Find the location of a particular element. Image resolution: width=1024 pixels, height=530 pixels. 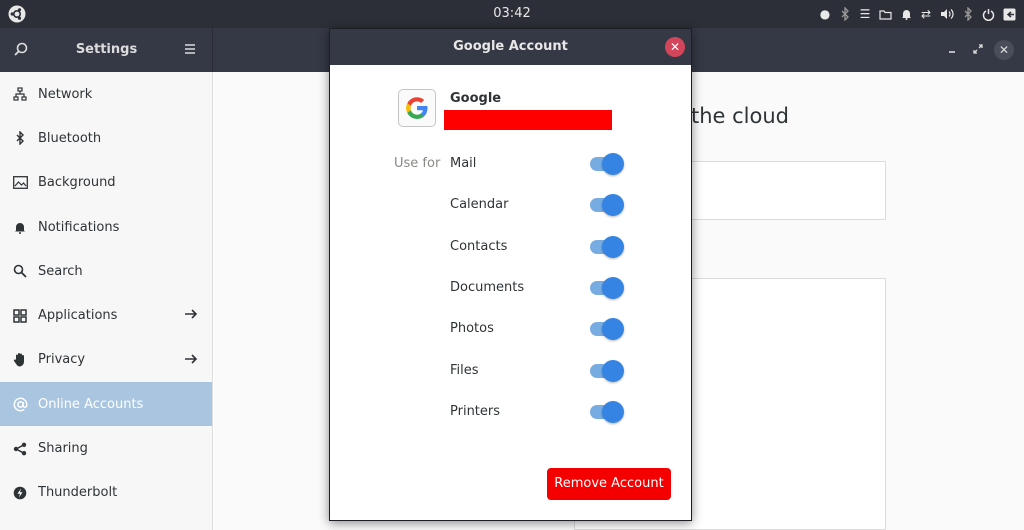

provider-name: Google is located at coordinates (476, 98).